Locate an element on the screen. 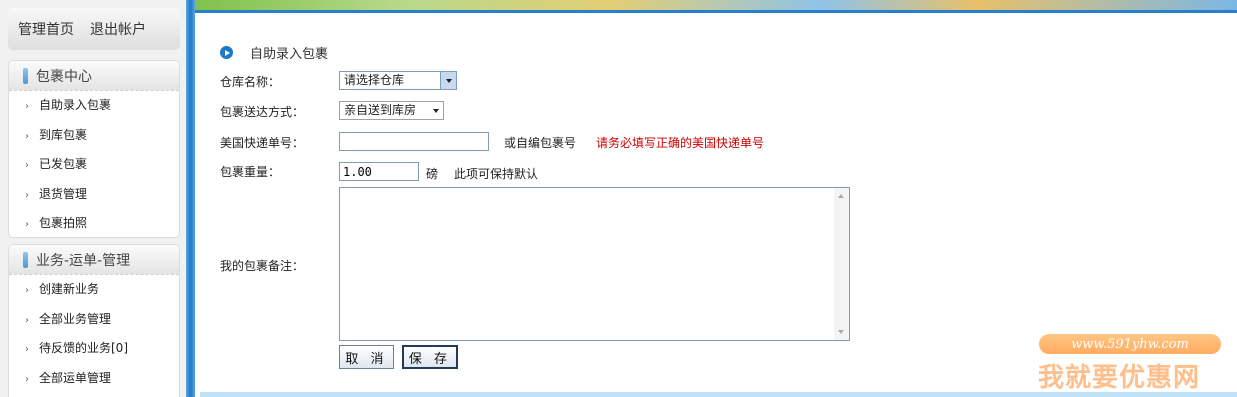 The height and width of the screenshot is (397, 1237). section-title: 业务-运单-管理 is located at coordinates (83, 260).